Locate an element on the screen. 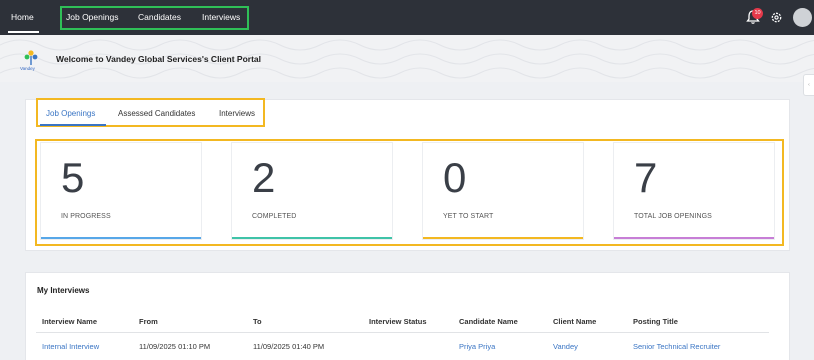 The image size is (814, 360). nav-candidates: Candidates is located at coordinates (159, 17).